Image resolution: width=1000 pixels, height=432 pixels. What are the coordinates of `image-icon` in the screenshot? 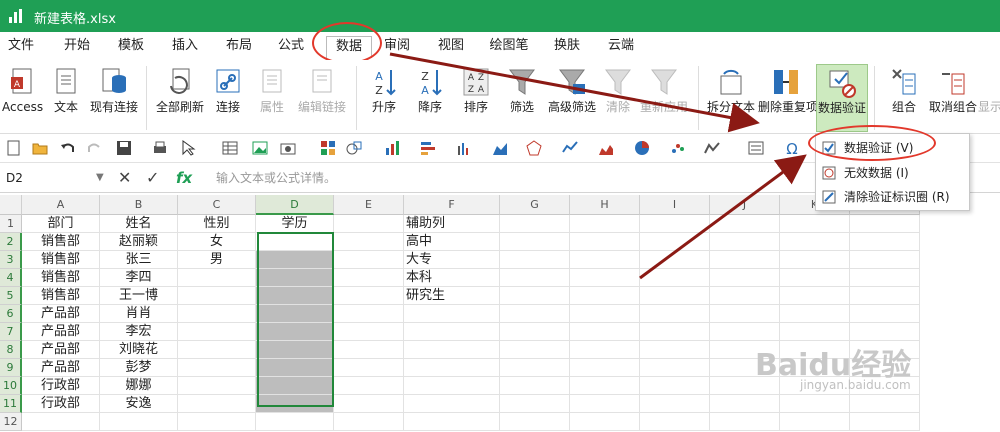 It's located at (260, 148).